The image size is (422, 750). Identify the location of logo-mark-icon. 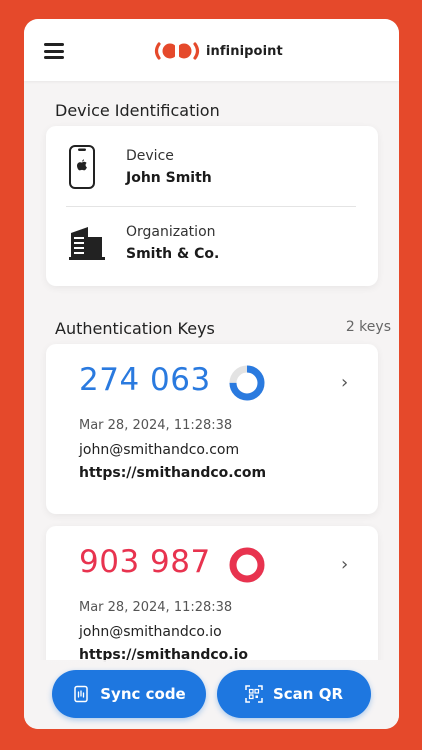
(177, 51).